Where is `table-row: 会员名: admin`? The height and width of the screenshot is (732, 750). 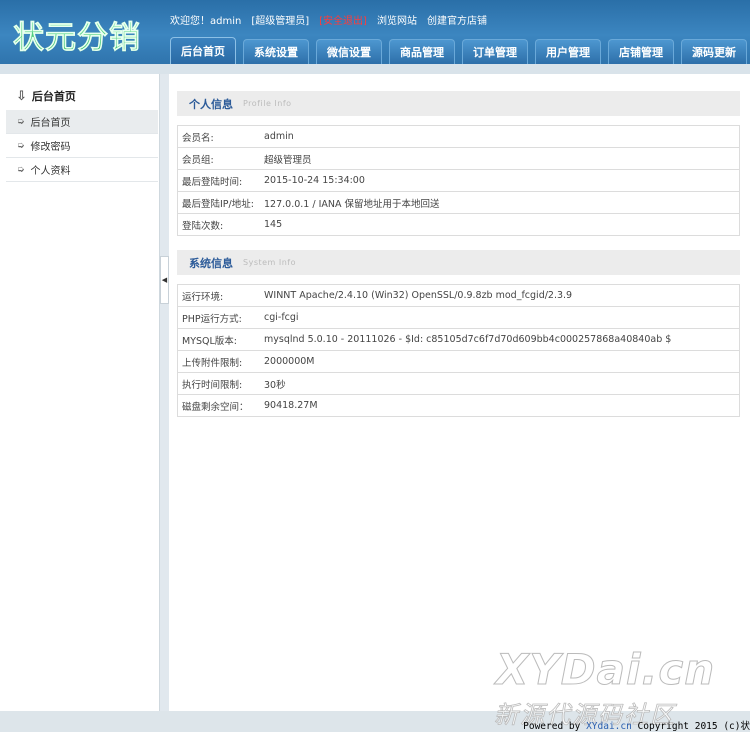
table-row: 会员名: admin is located at coordinates (458, 137).